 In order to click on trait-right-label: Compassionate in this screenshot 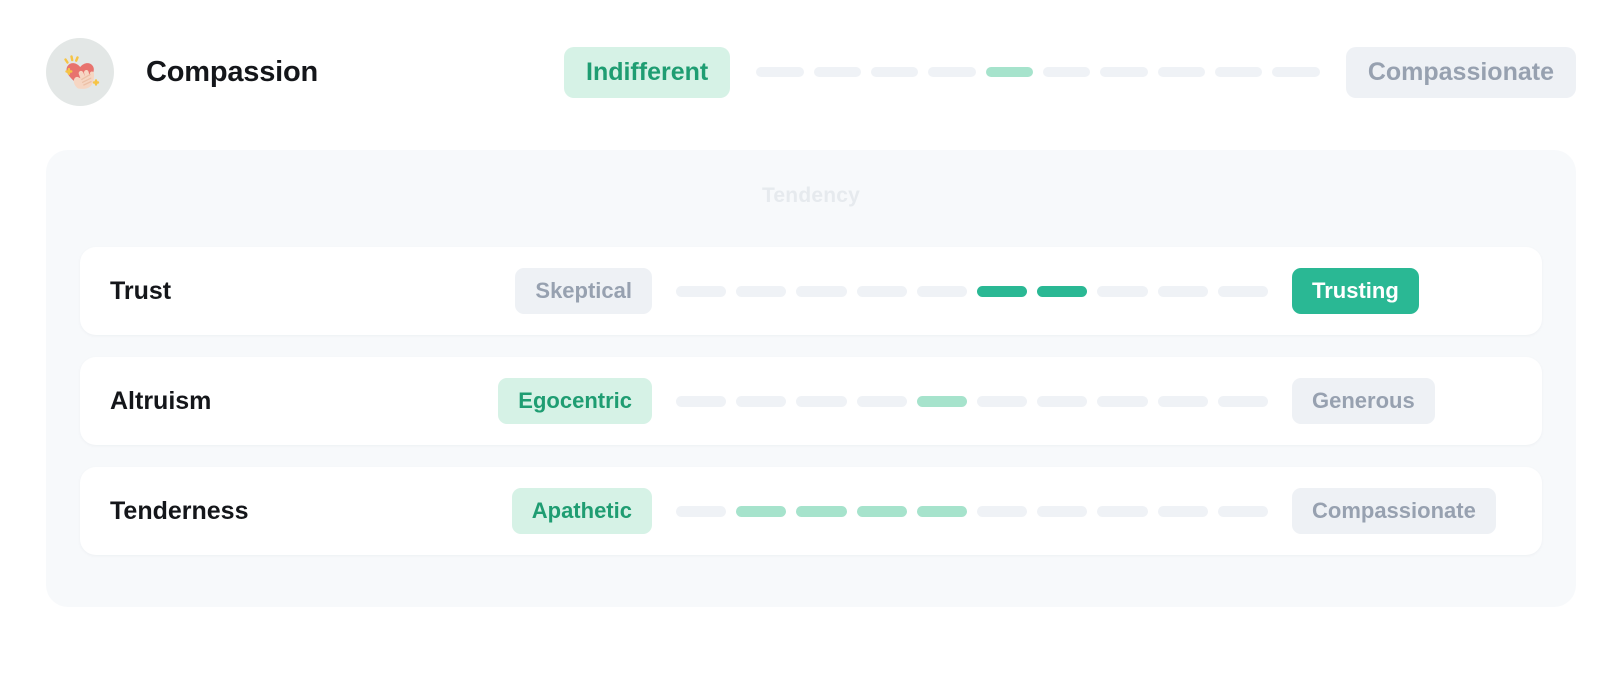, I will do `click(1460, 72)`.